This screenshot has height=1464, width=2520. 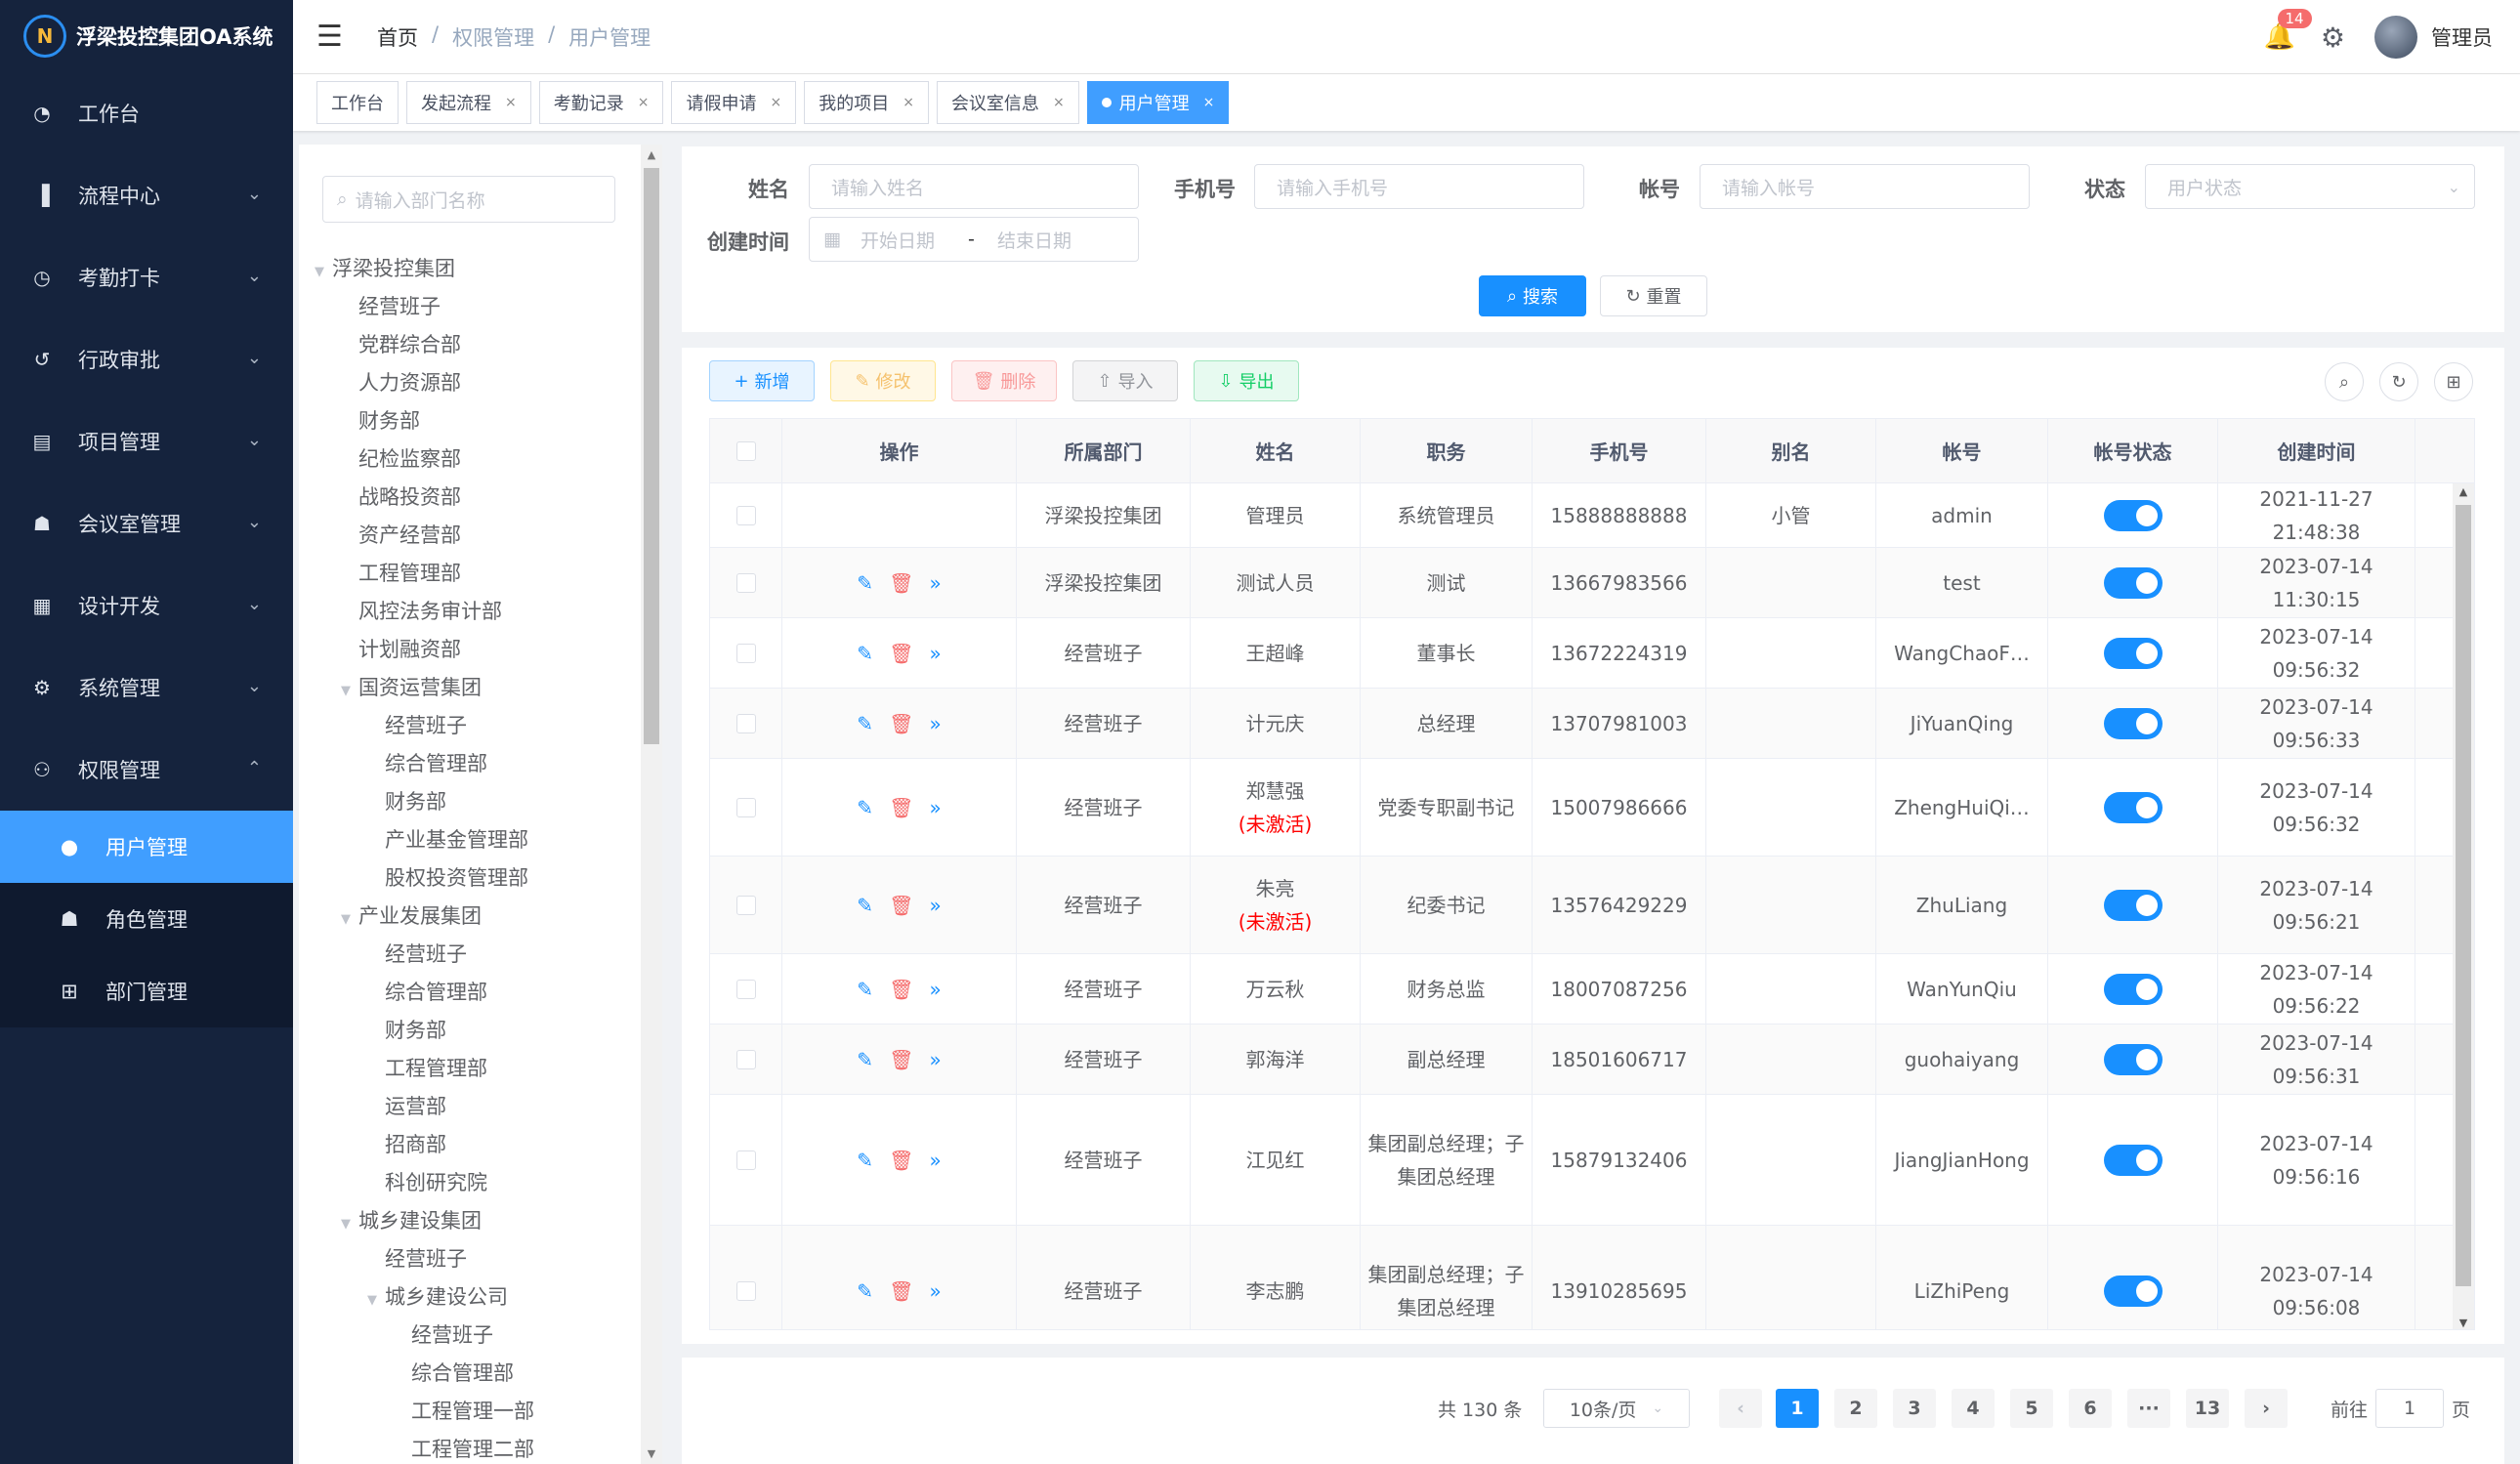 I want to click on scrollbar-thumb, so click(x=2463, y=895).